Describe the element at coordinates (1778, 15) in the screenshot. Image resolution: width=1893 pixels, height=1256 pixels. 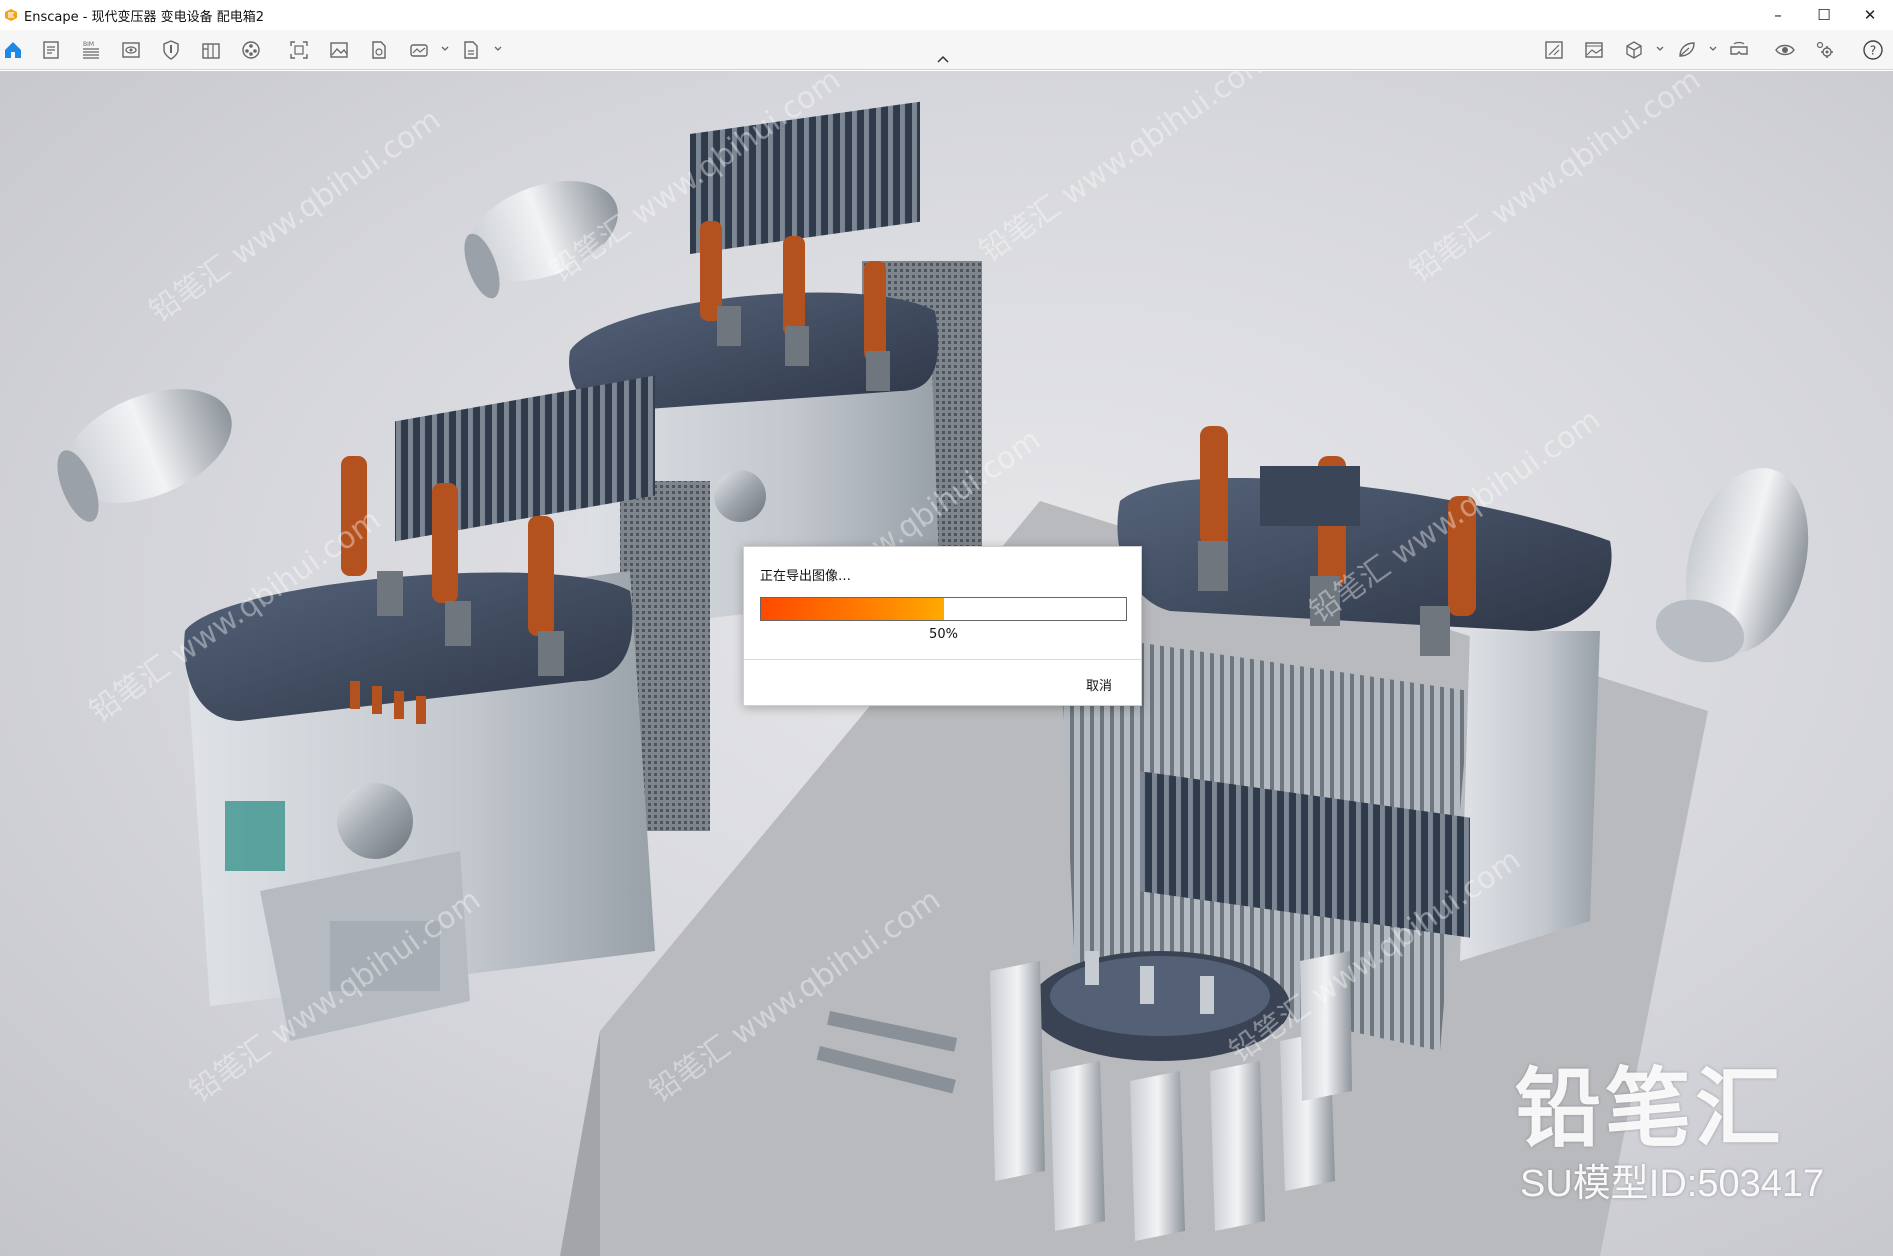
I see `minimize-button: –` at that location.